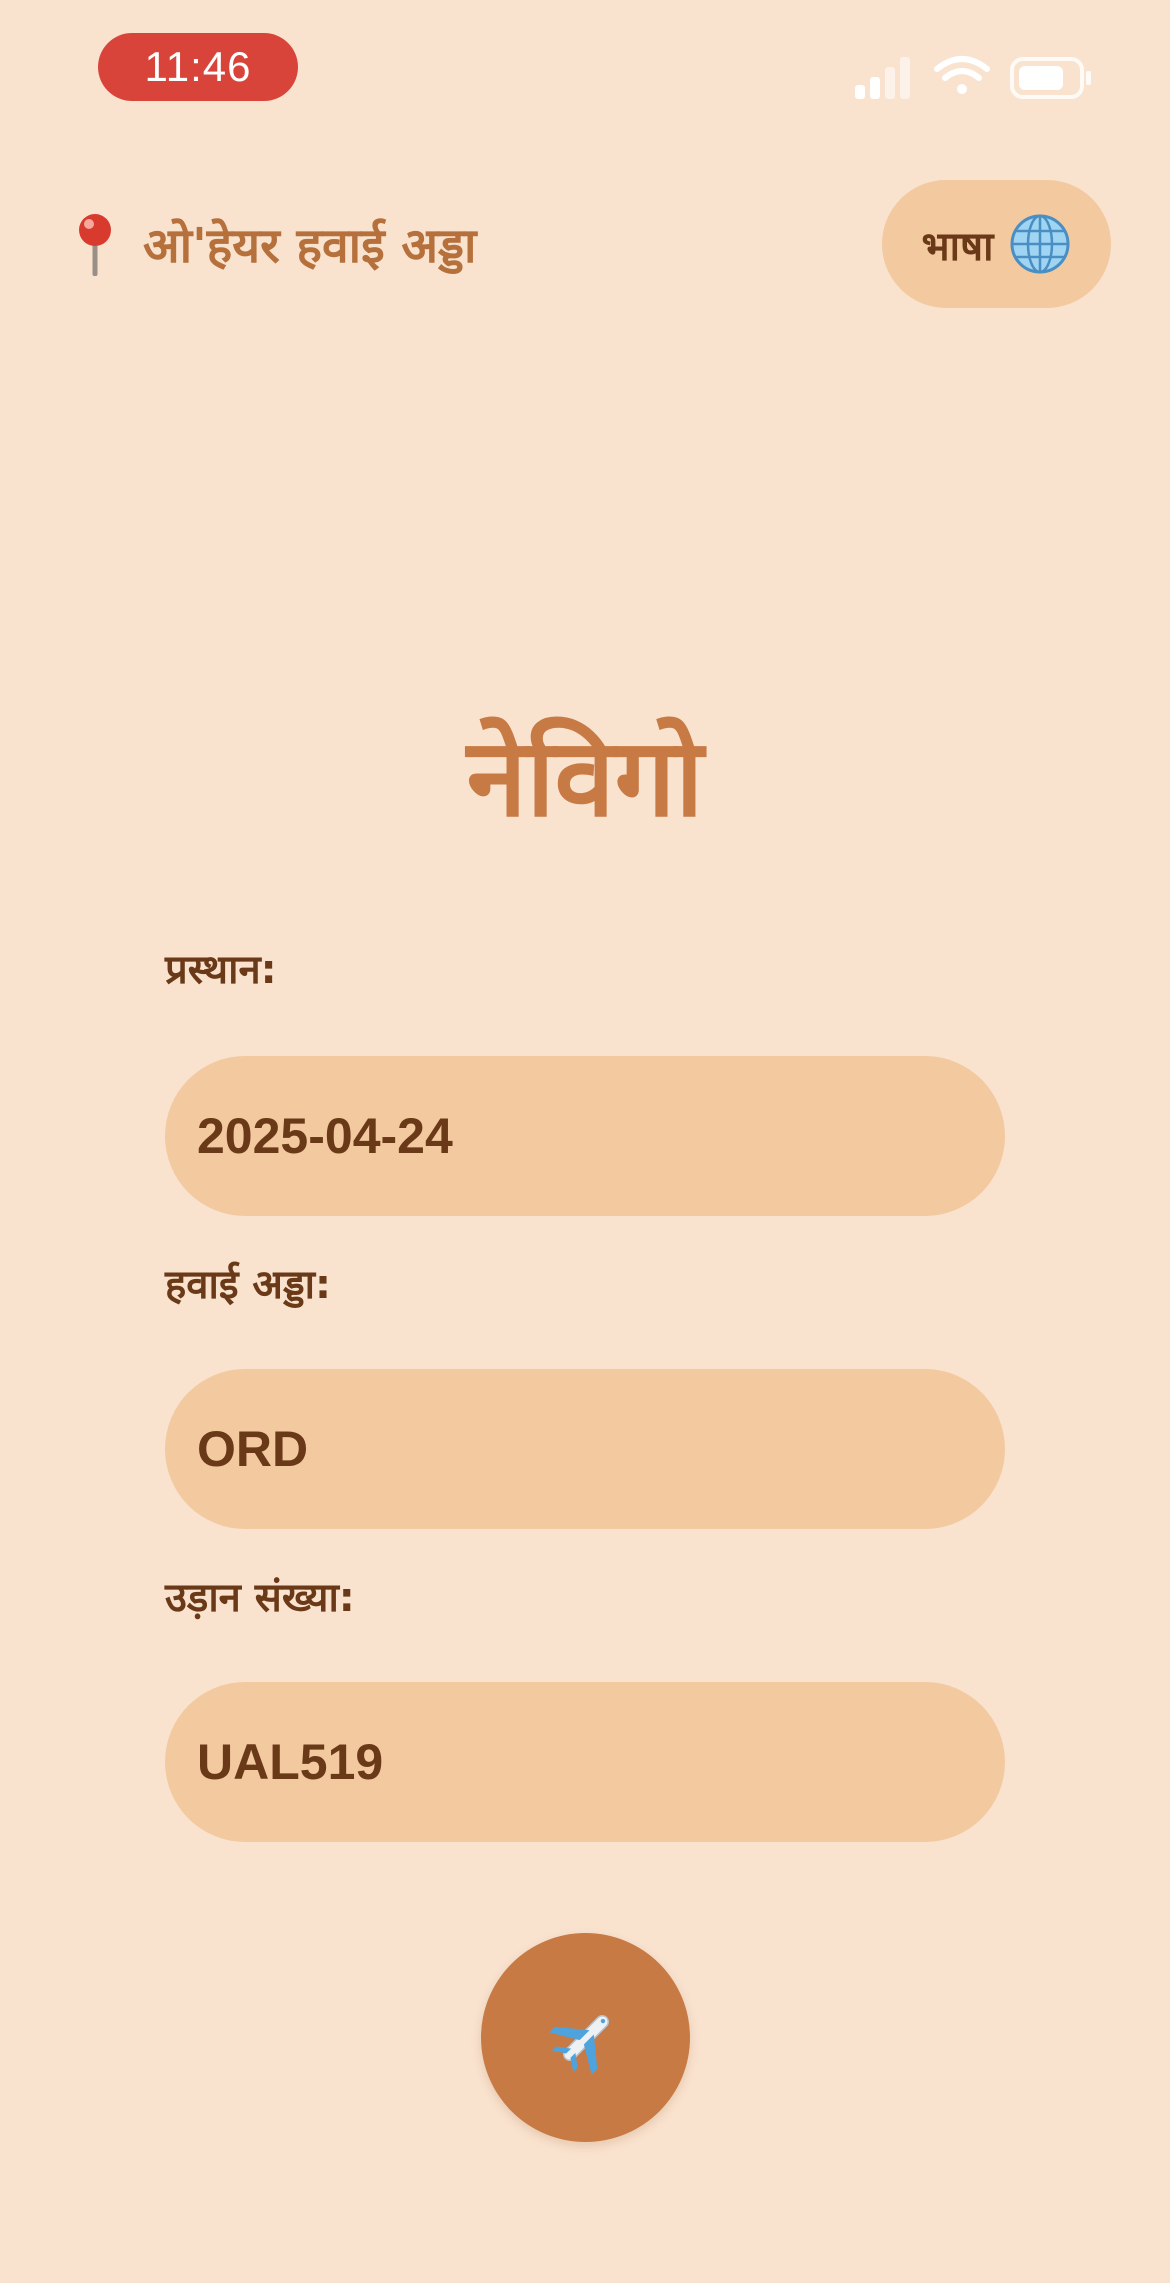  Describe the element at coordinates (882, 78) in the screenshot. I see `cellular-signal-icon` at that location.